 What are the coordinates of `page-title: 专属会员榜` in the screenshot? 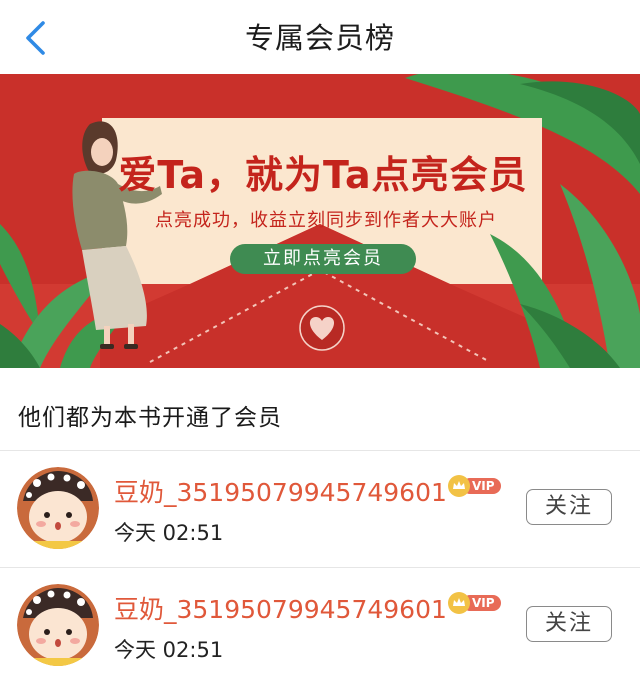 It's located at (319, 38).